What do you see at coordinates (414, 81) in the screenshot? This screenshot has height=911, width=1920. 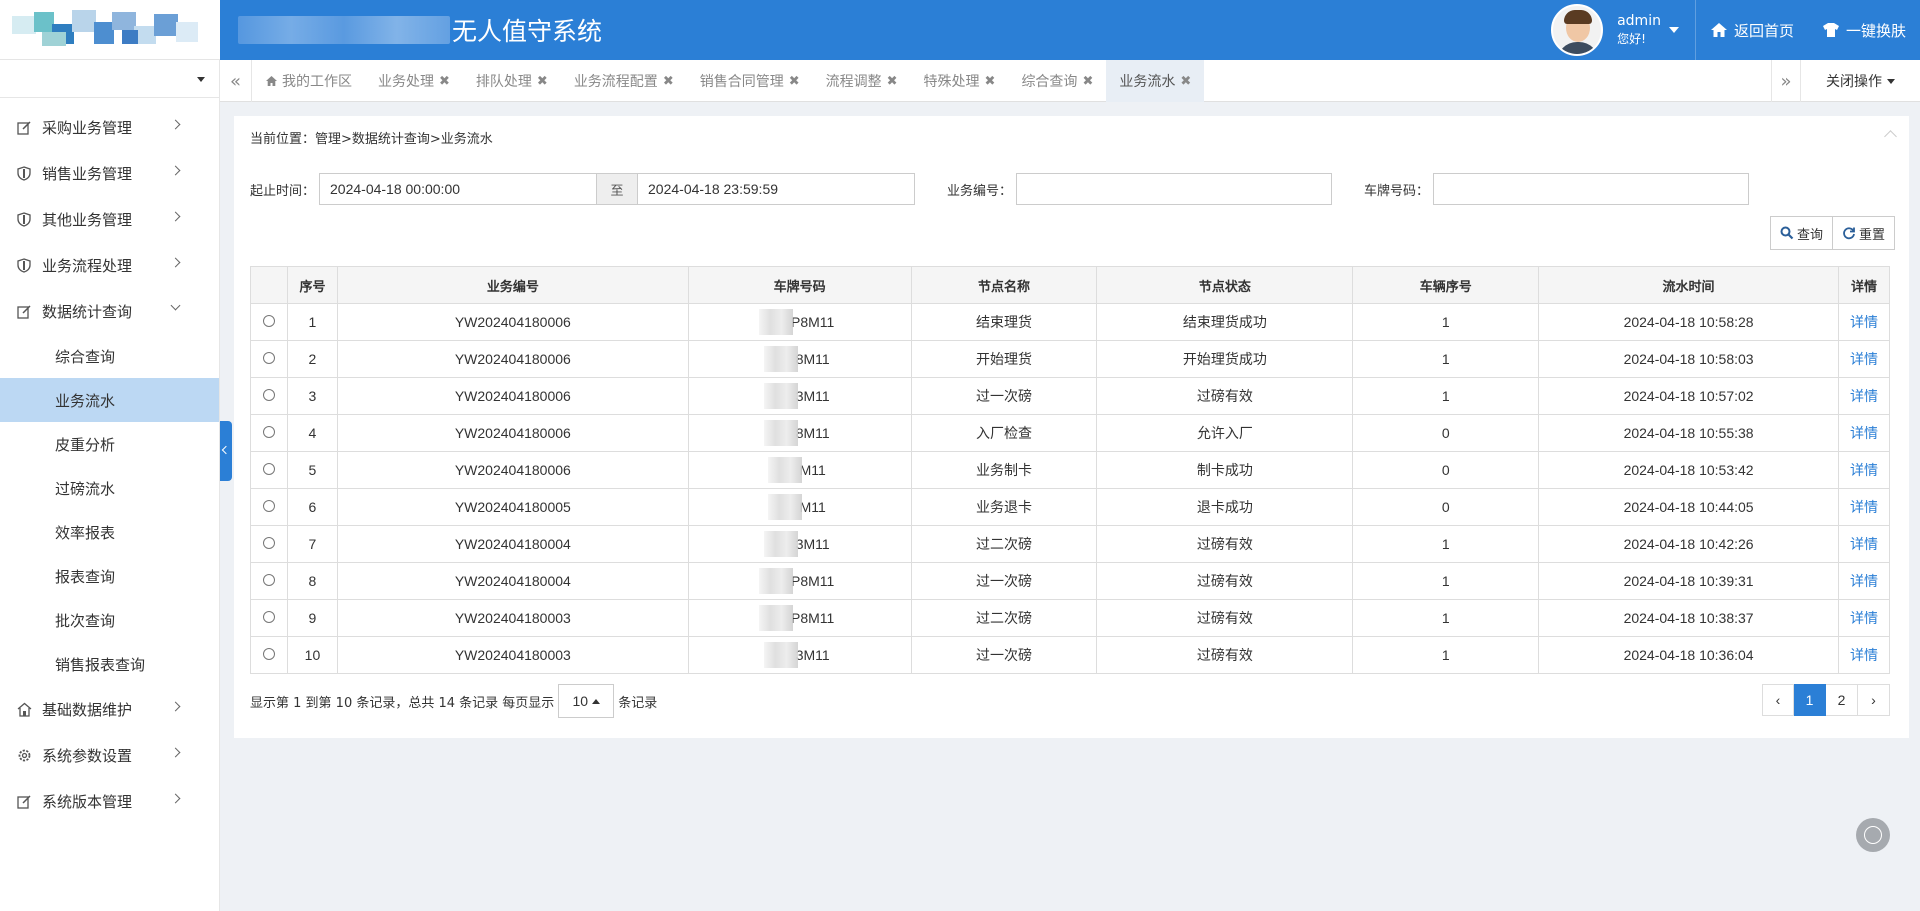 I see `tab-business-processing: 业务处理 ✖` at bounding box center [414, 81].